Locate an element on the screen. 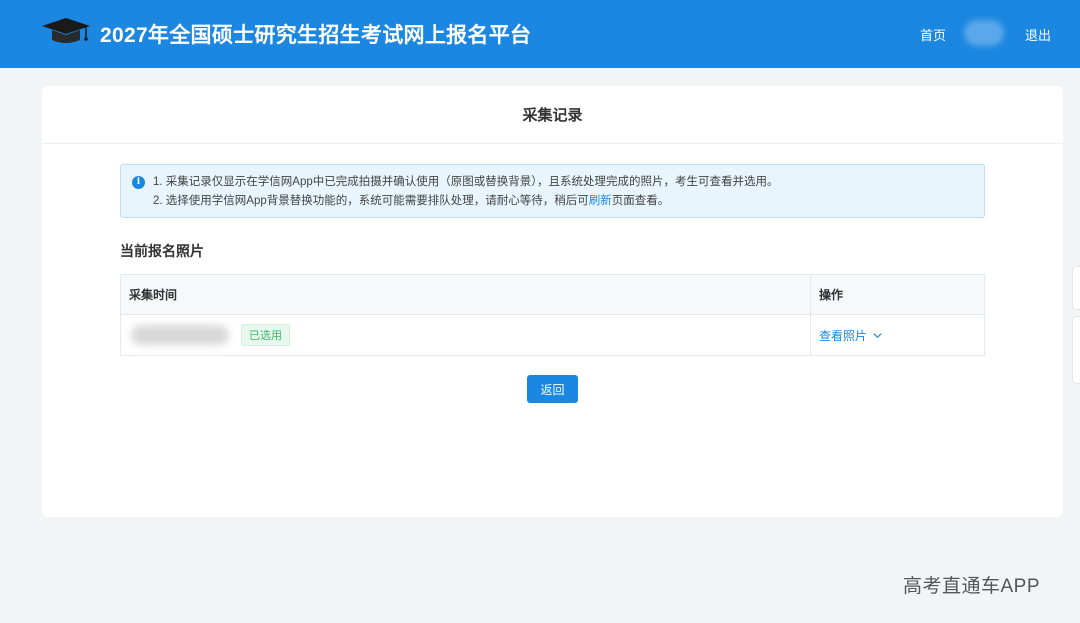 The width and height of the screenshot is (1080, 623). top-header-bar: 2027年全国硕士研究生招生考试网上报名平台 首页 退出 is located at coordinates (540, 34).